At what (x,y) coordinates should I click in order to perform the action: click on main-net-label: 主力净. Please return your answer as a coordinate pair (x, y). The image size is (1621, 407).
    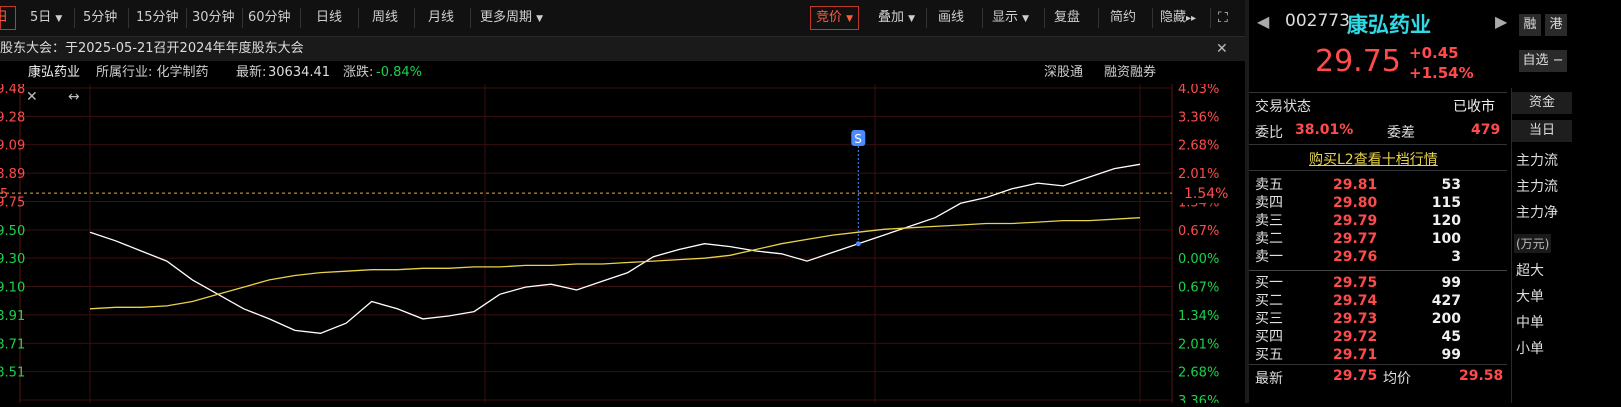
    Looking at the image, I should click on (1537, 213).